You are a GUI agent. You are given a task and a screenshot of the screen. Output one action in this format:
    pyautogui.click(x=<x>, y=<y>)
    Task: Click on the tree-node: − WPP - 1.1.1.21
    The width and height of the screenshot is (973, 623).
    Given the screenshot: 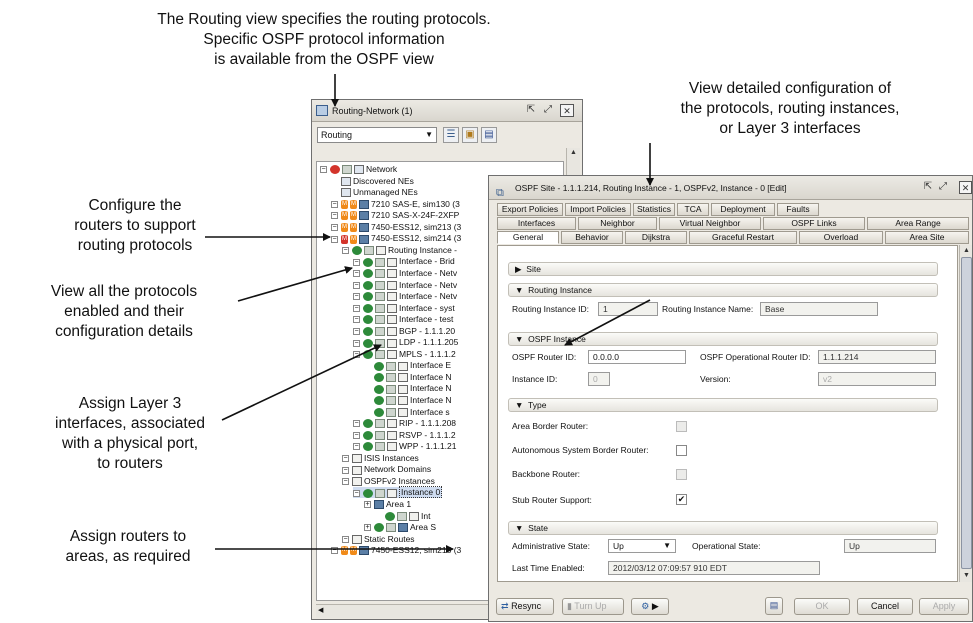 What is the action you would take?
    pyautogui.click(x=404, y=446)
    